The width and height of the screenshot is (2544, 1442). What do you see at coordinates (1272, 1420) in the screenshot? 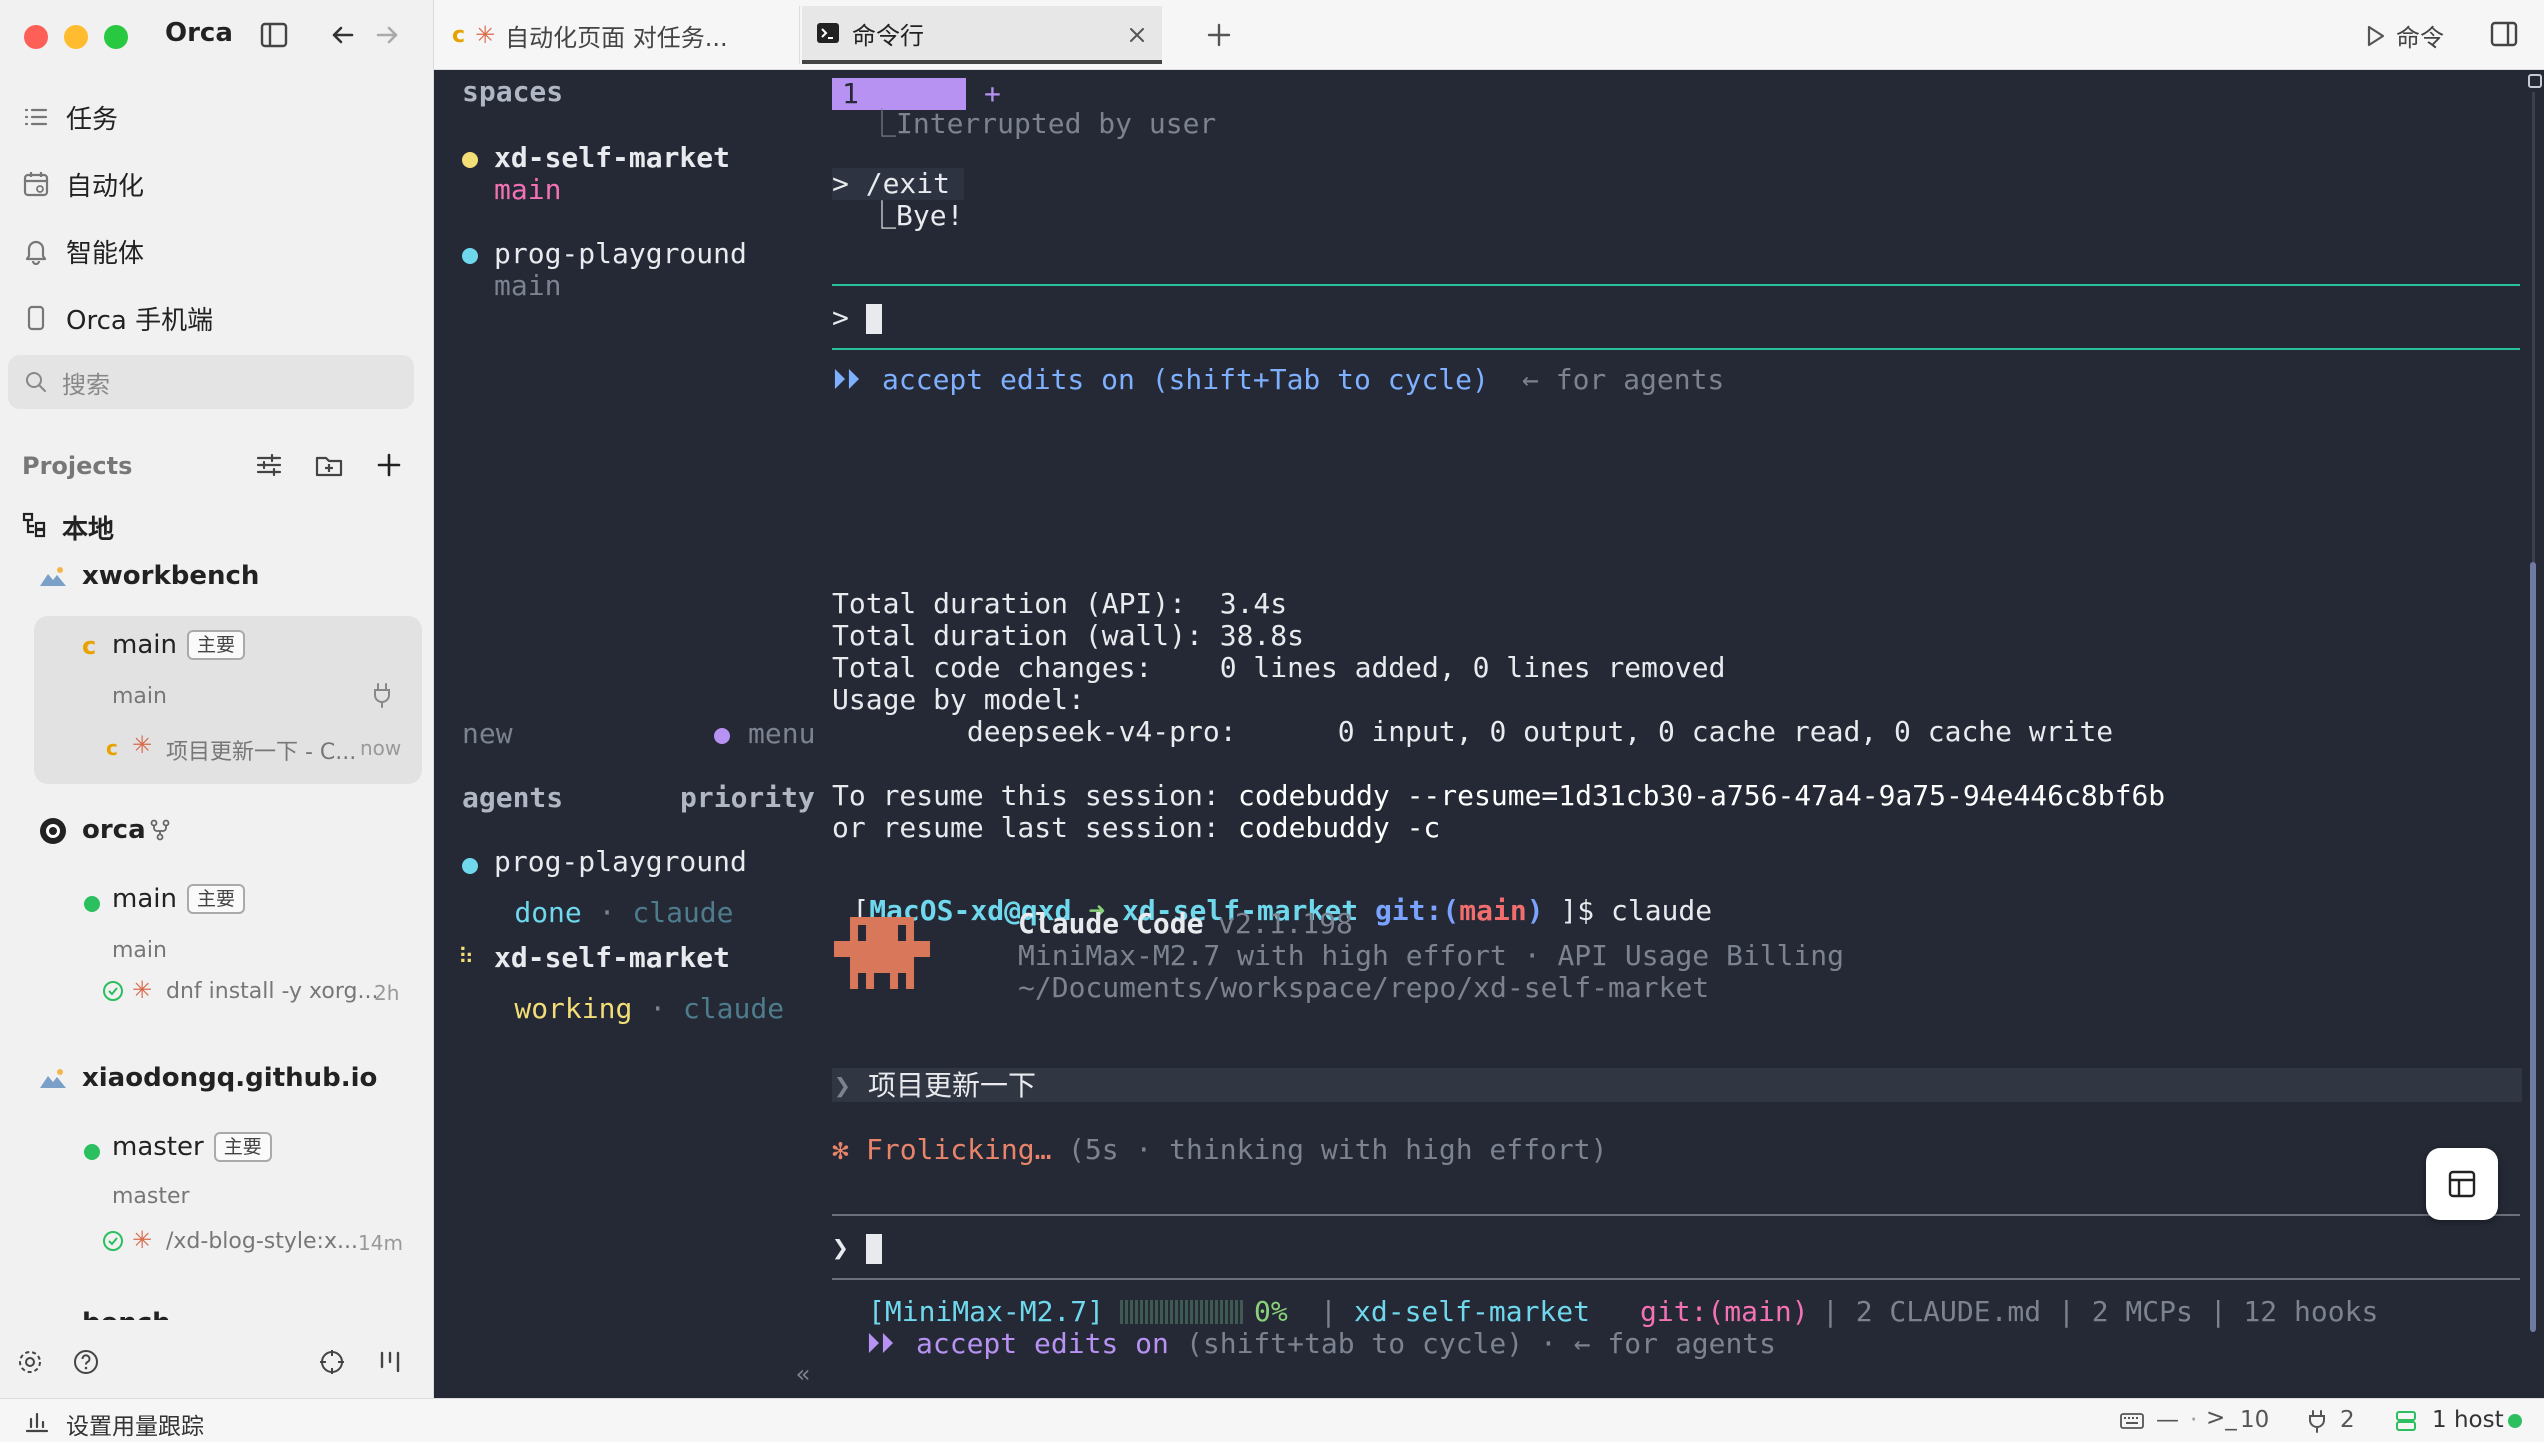
I see `status-bar: 设置用量跟踪 — · >_ 10 2 1 host` at bounding box center [1272, 1420].